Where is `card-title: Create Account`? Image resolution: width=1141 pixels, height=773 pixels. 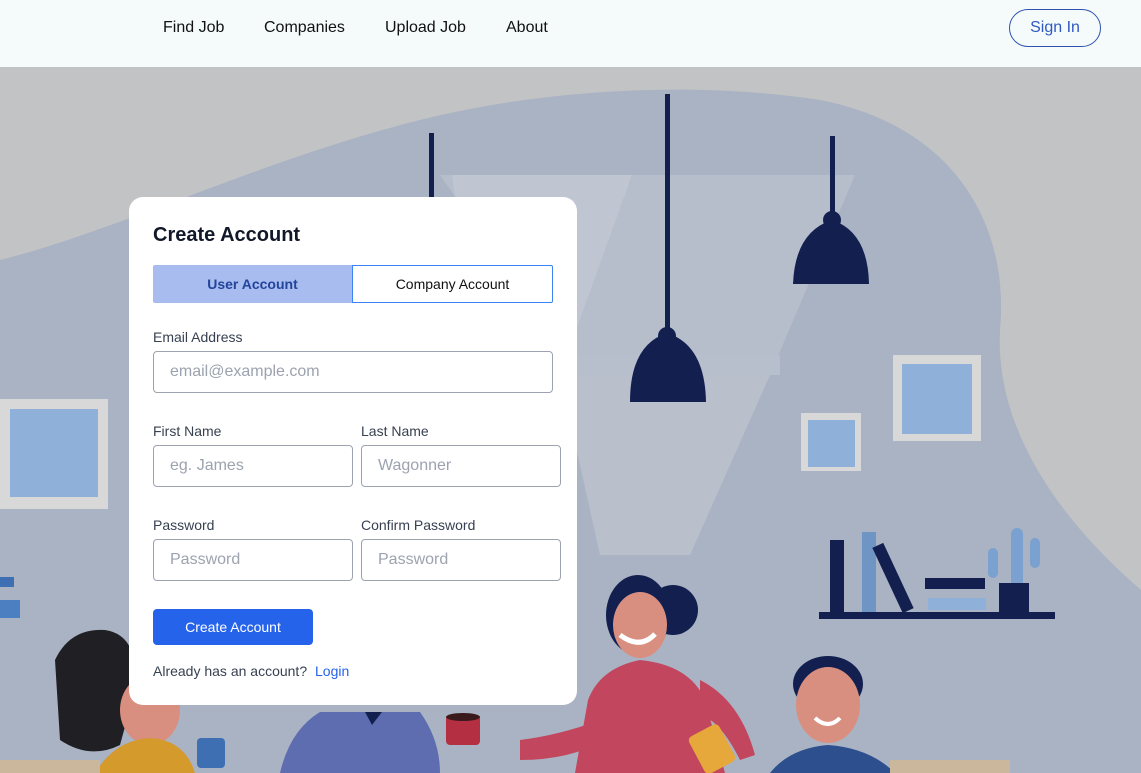 card-title: Create Account is located at coordinates (227, 235).